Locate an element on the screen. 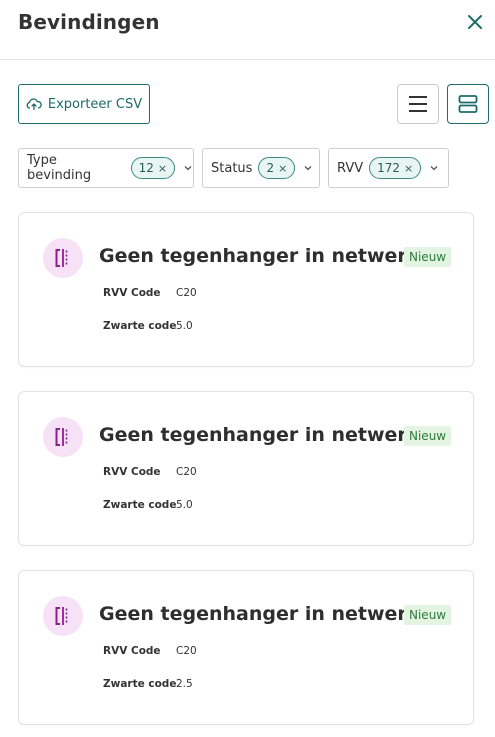 The image size is (495, 737). filter-count-chip: 12 × is located at coordinates (153, 168).